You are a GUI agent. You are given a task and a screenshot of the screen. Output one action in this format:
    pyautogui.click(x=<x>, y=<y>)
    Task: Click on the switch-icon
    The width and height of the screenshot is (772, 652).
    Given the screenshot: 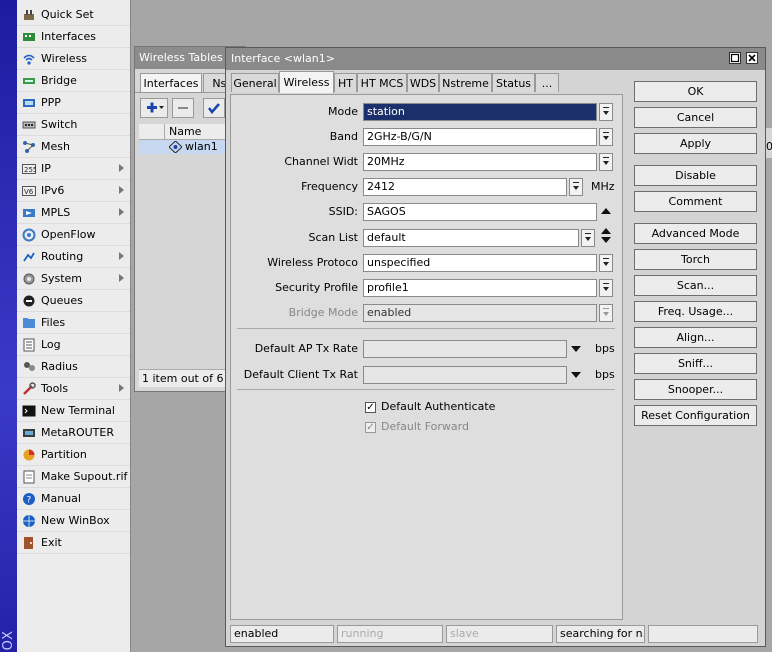 What is the action you would take?
    pyautogui.click(x=29, y=125)
    